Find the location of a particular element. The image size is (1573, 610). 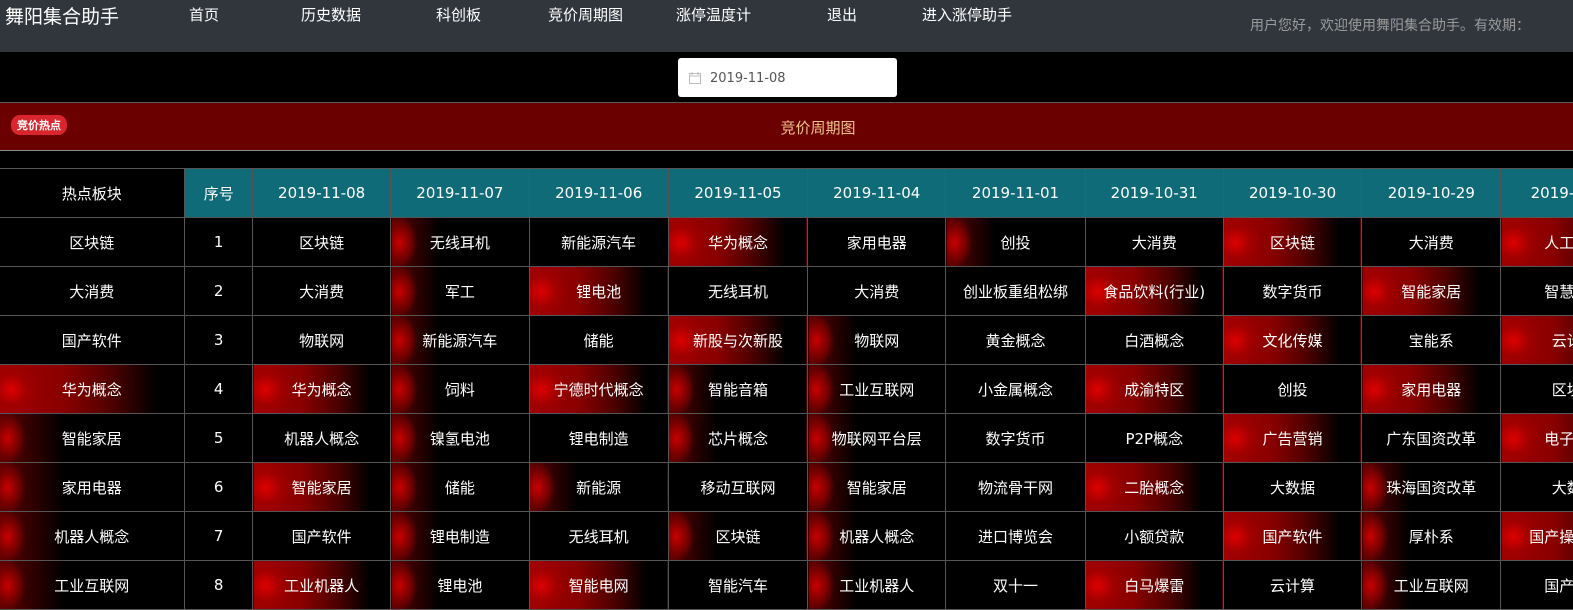

nav-home: 首页 is located at coordinates (204, 14).